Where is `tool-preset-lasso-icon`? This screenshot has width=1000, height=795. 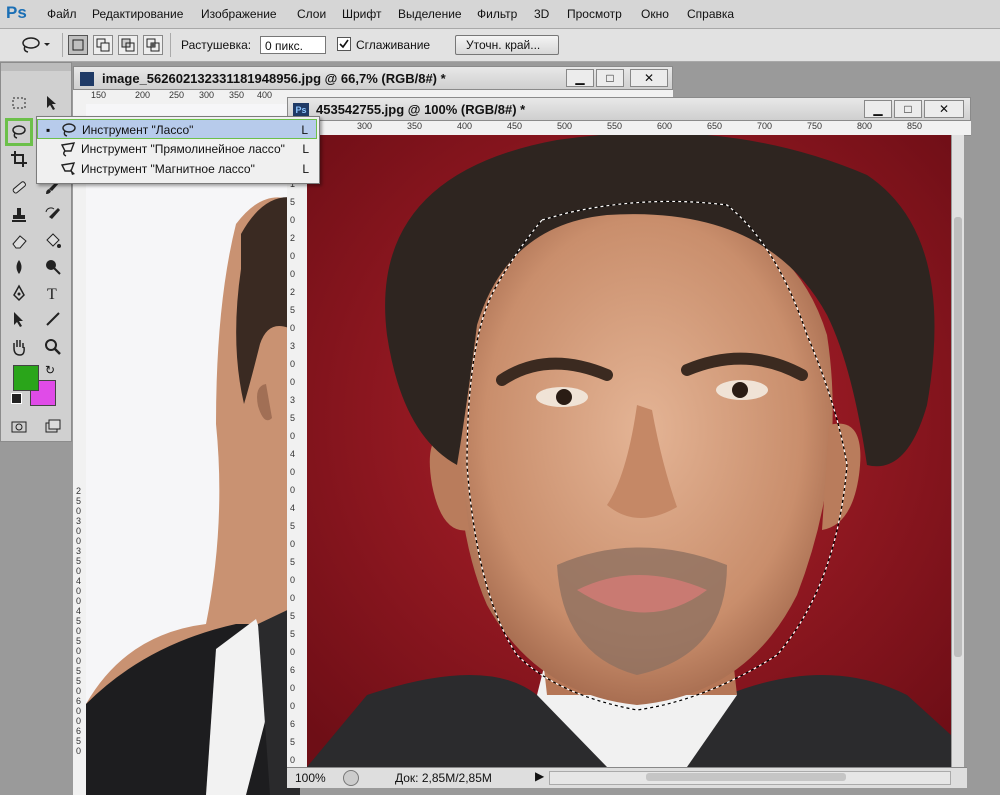 tool-preset-lasso-icon is located at coordinates (36, 46).